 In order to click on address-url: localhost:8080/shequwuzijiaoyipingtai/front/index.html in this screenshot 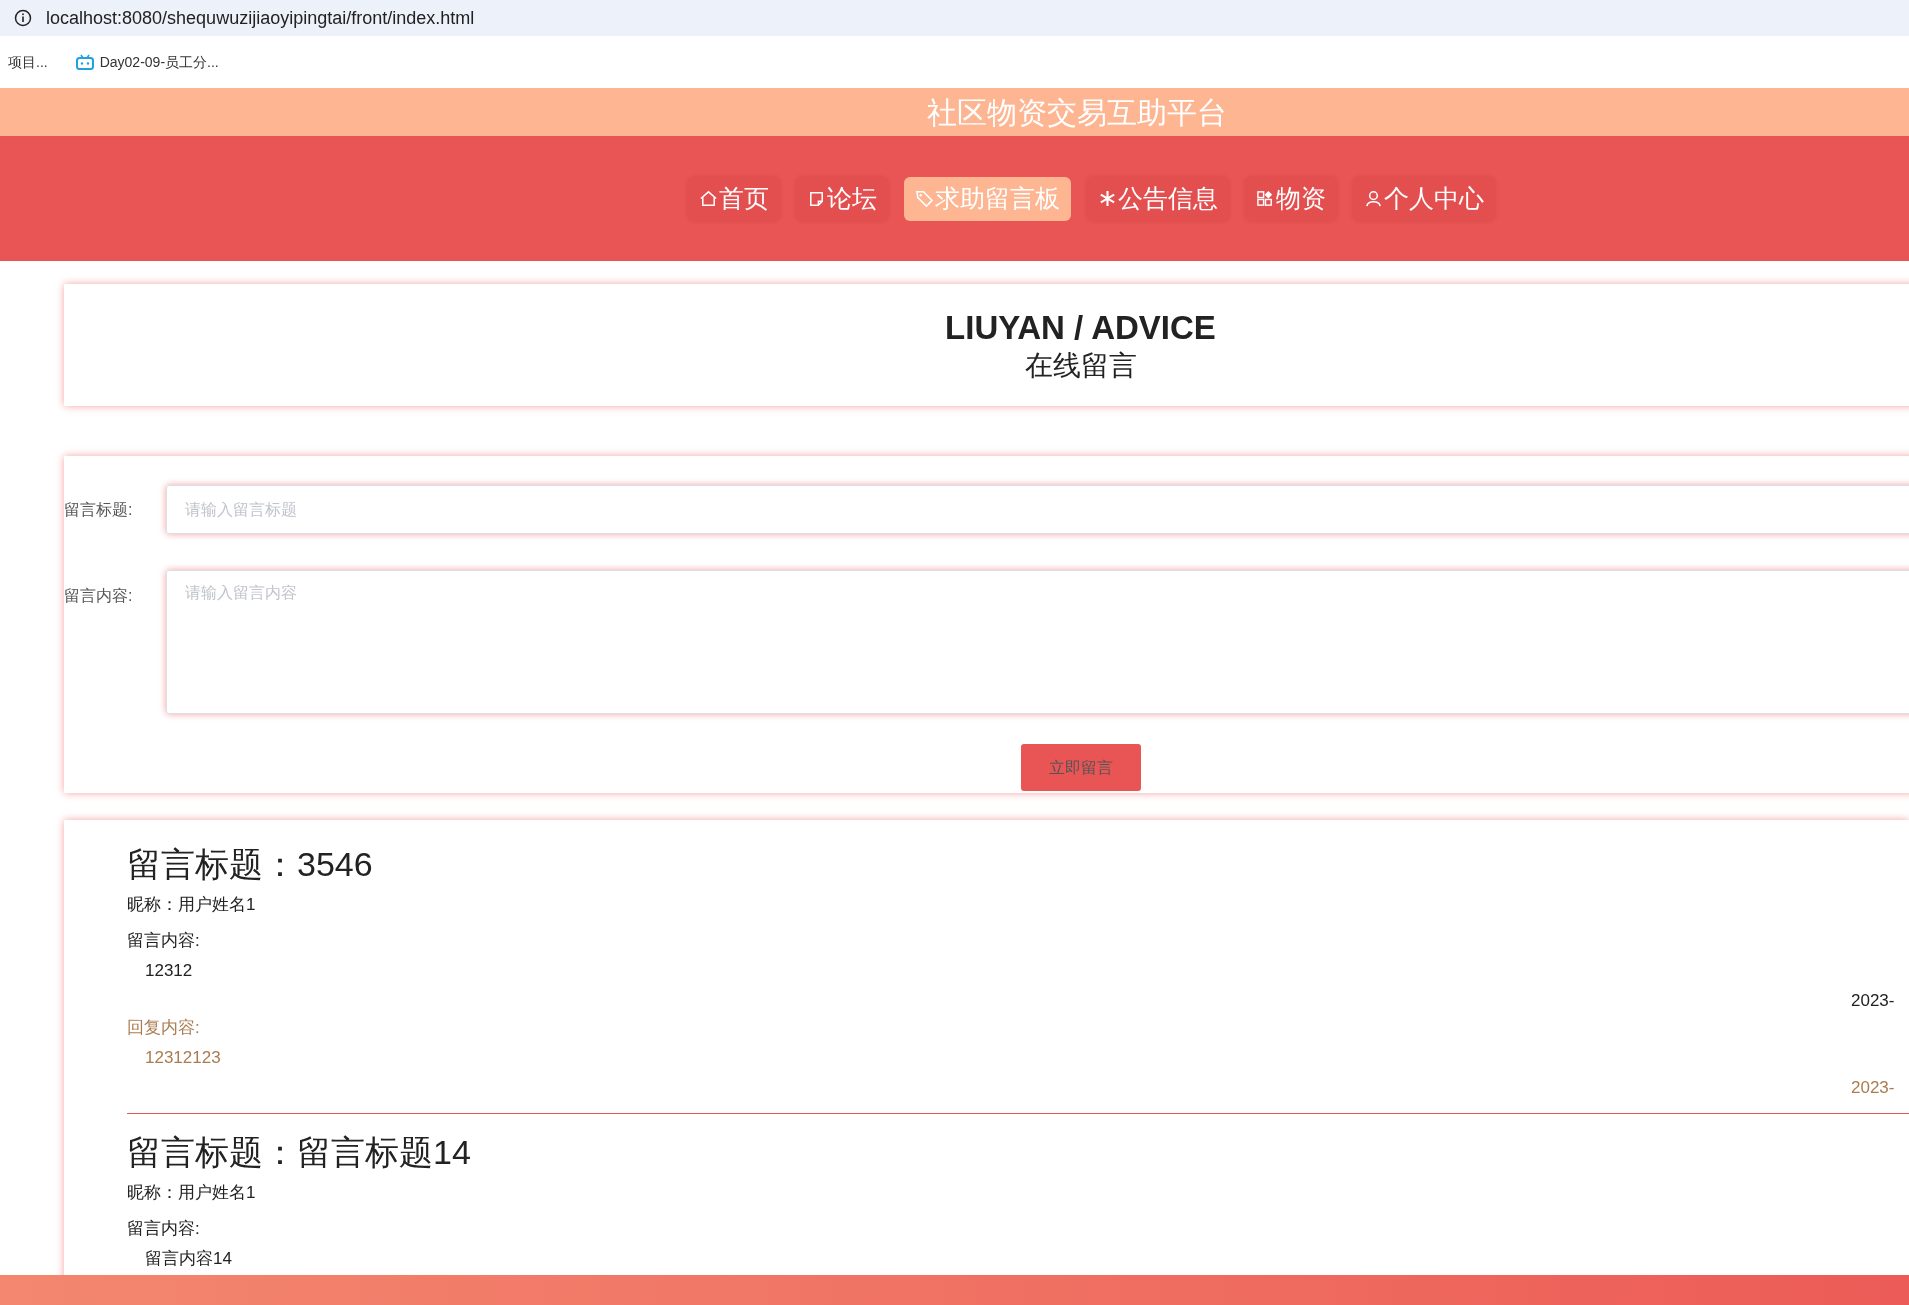, I will do `click(260, 18)`.